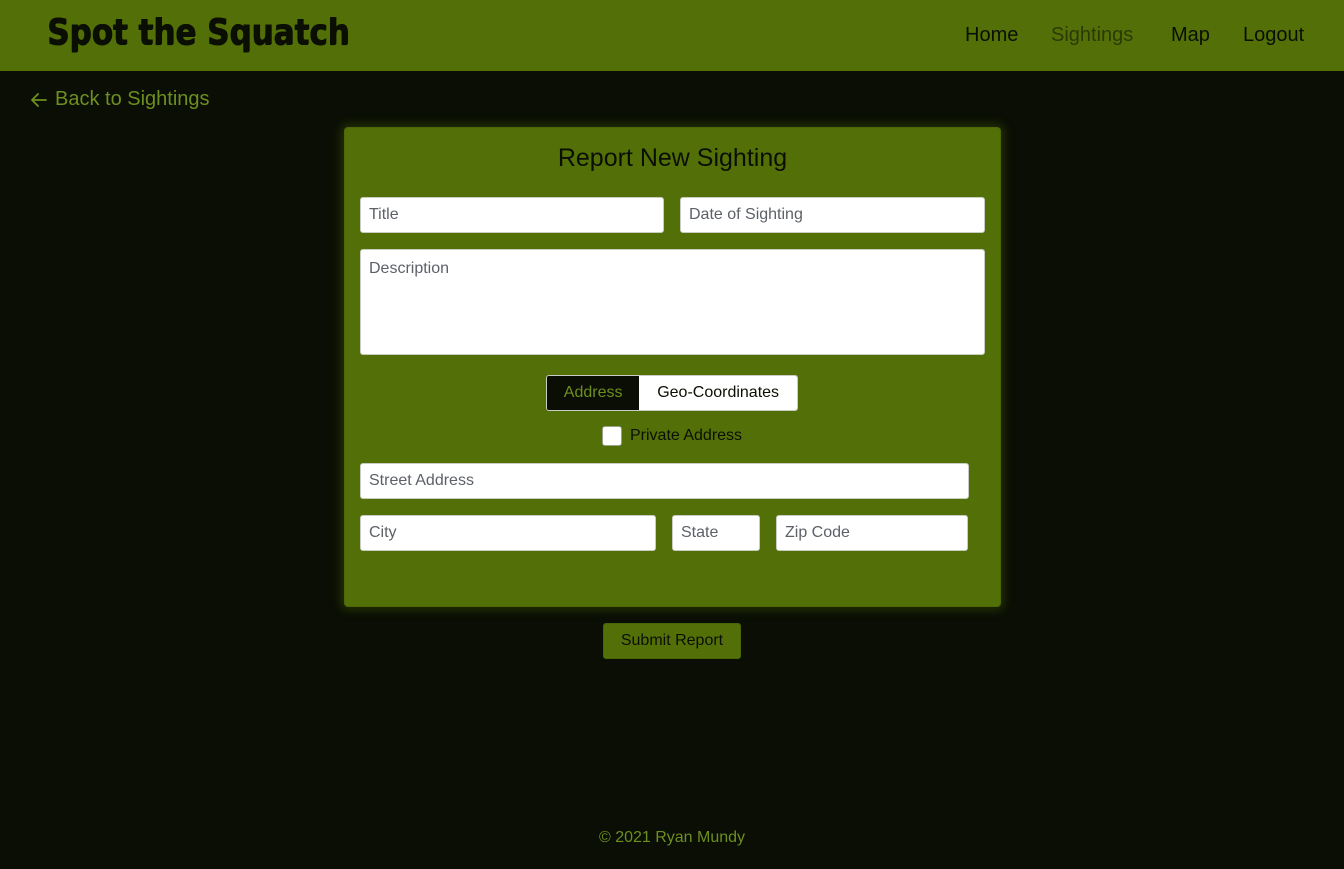 This screenshot has height=869, width=1344. I want to click on private-address-label: Private Address, so click(686, 436).